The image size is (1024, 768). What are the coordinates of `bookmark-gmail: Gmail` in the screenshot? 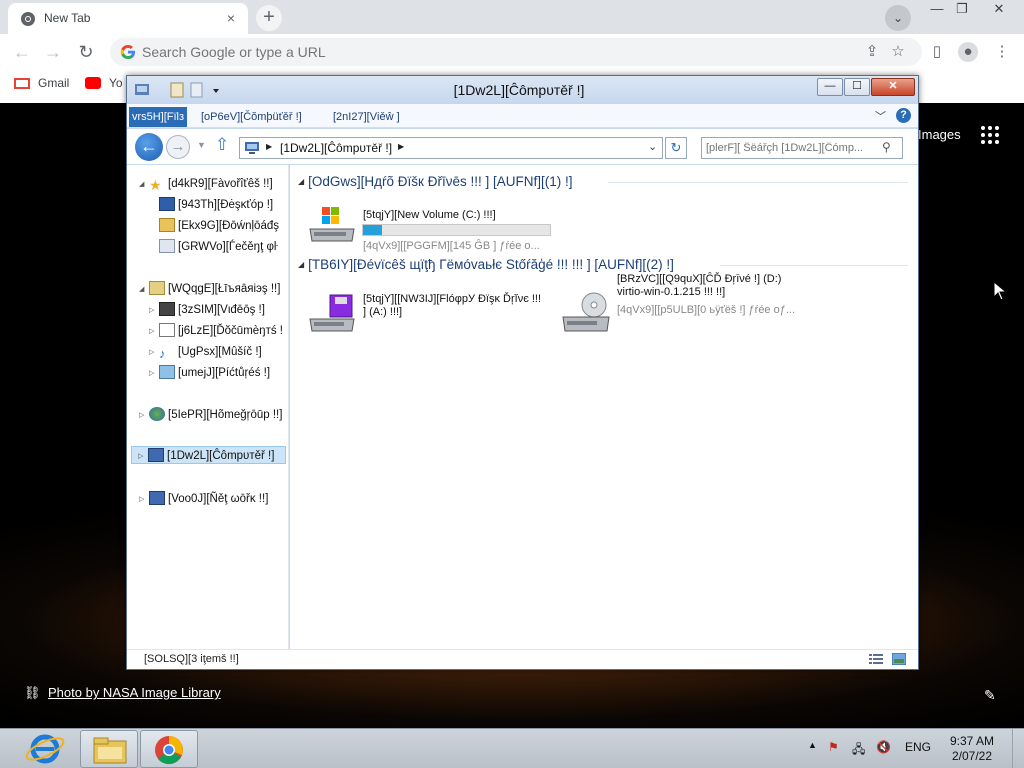 It's located at (41, 83).